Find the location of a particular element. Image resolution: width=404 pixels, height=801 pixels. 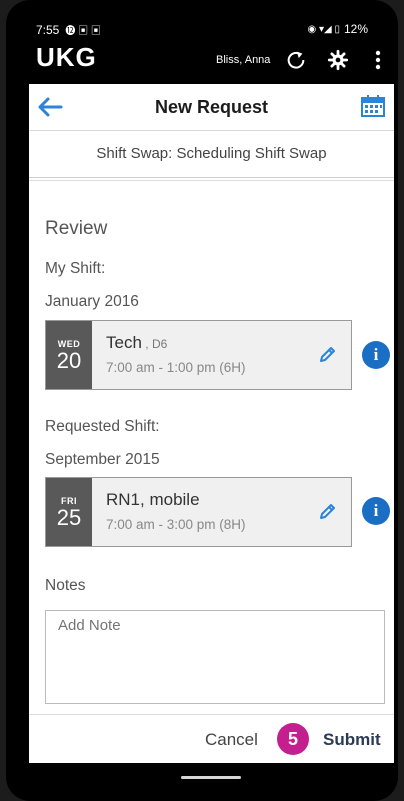

home-indicator is located at coordinates (211, 777).